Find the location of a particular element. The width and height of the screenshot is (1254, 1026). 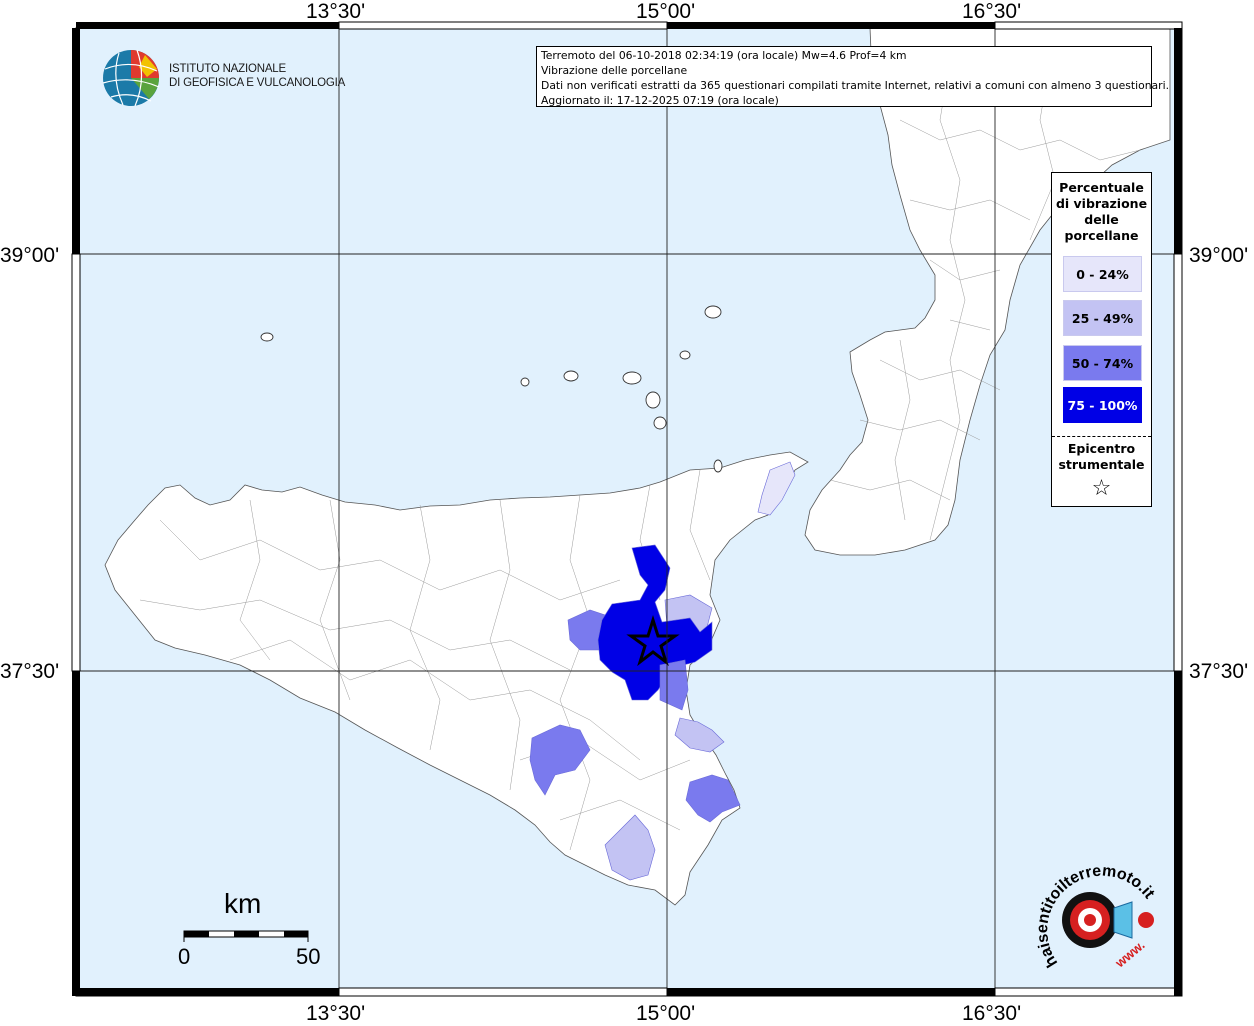

legend-title-line: delle is located at coordinates (1101, 219).